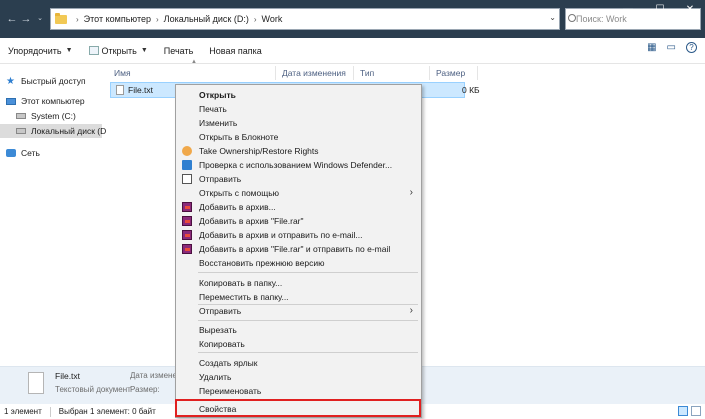 The height and width of the screenshot is (419, 705). What do you see at coordinates (141, 90) in the screenshot?
I see `file-name: File.txt` at bounding box center [141, 90].